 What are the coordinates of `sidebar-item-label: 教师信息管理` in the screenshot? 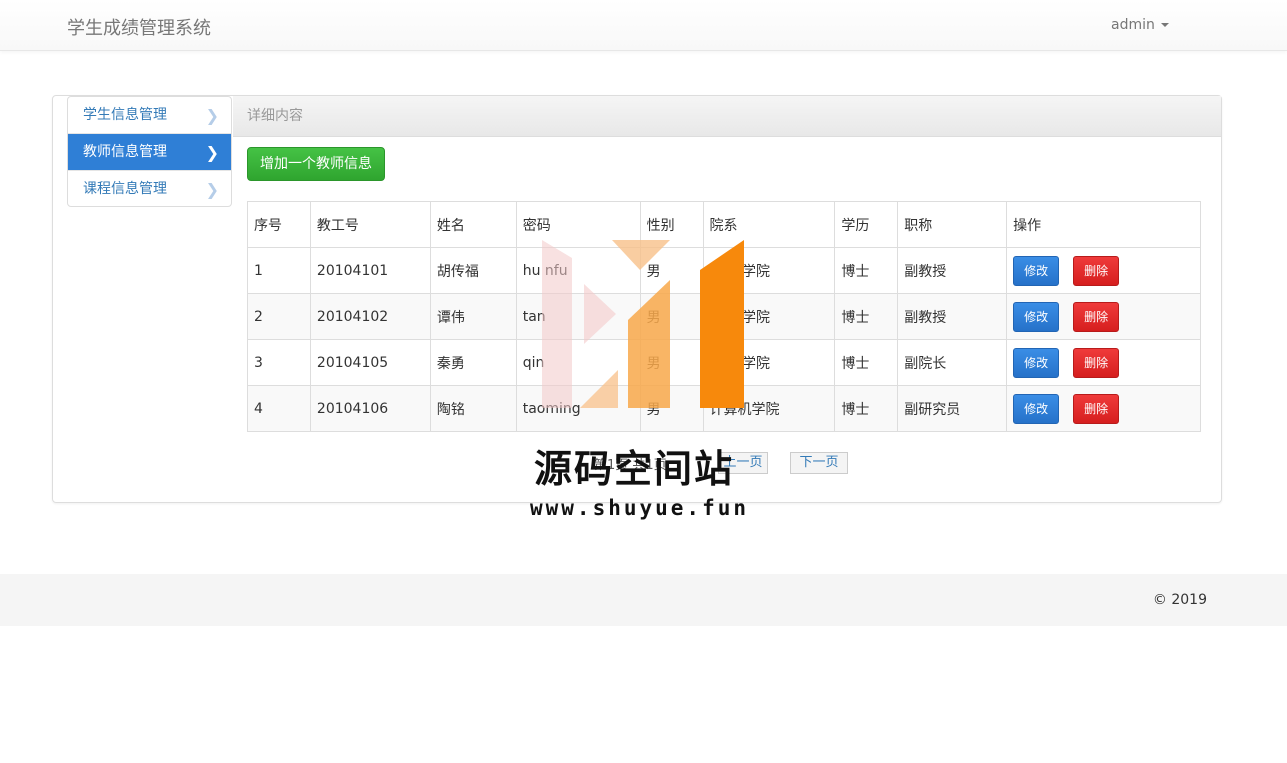 It's located at (125, 152).